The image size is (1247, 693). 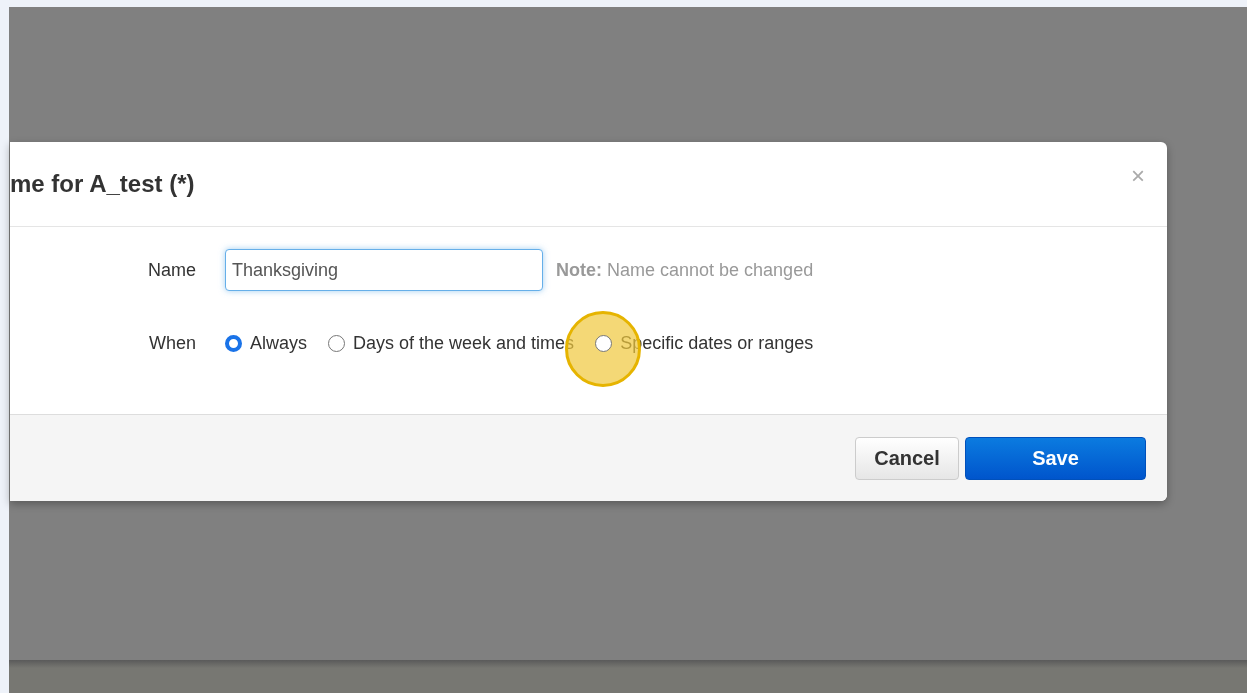 I want to click on field-label: When, so click(x=171, y=343).